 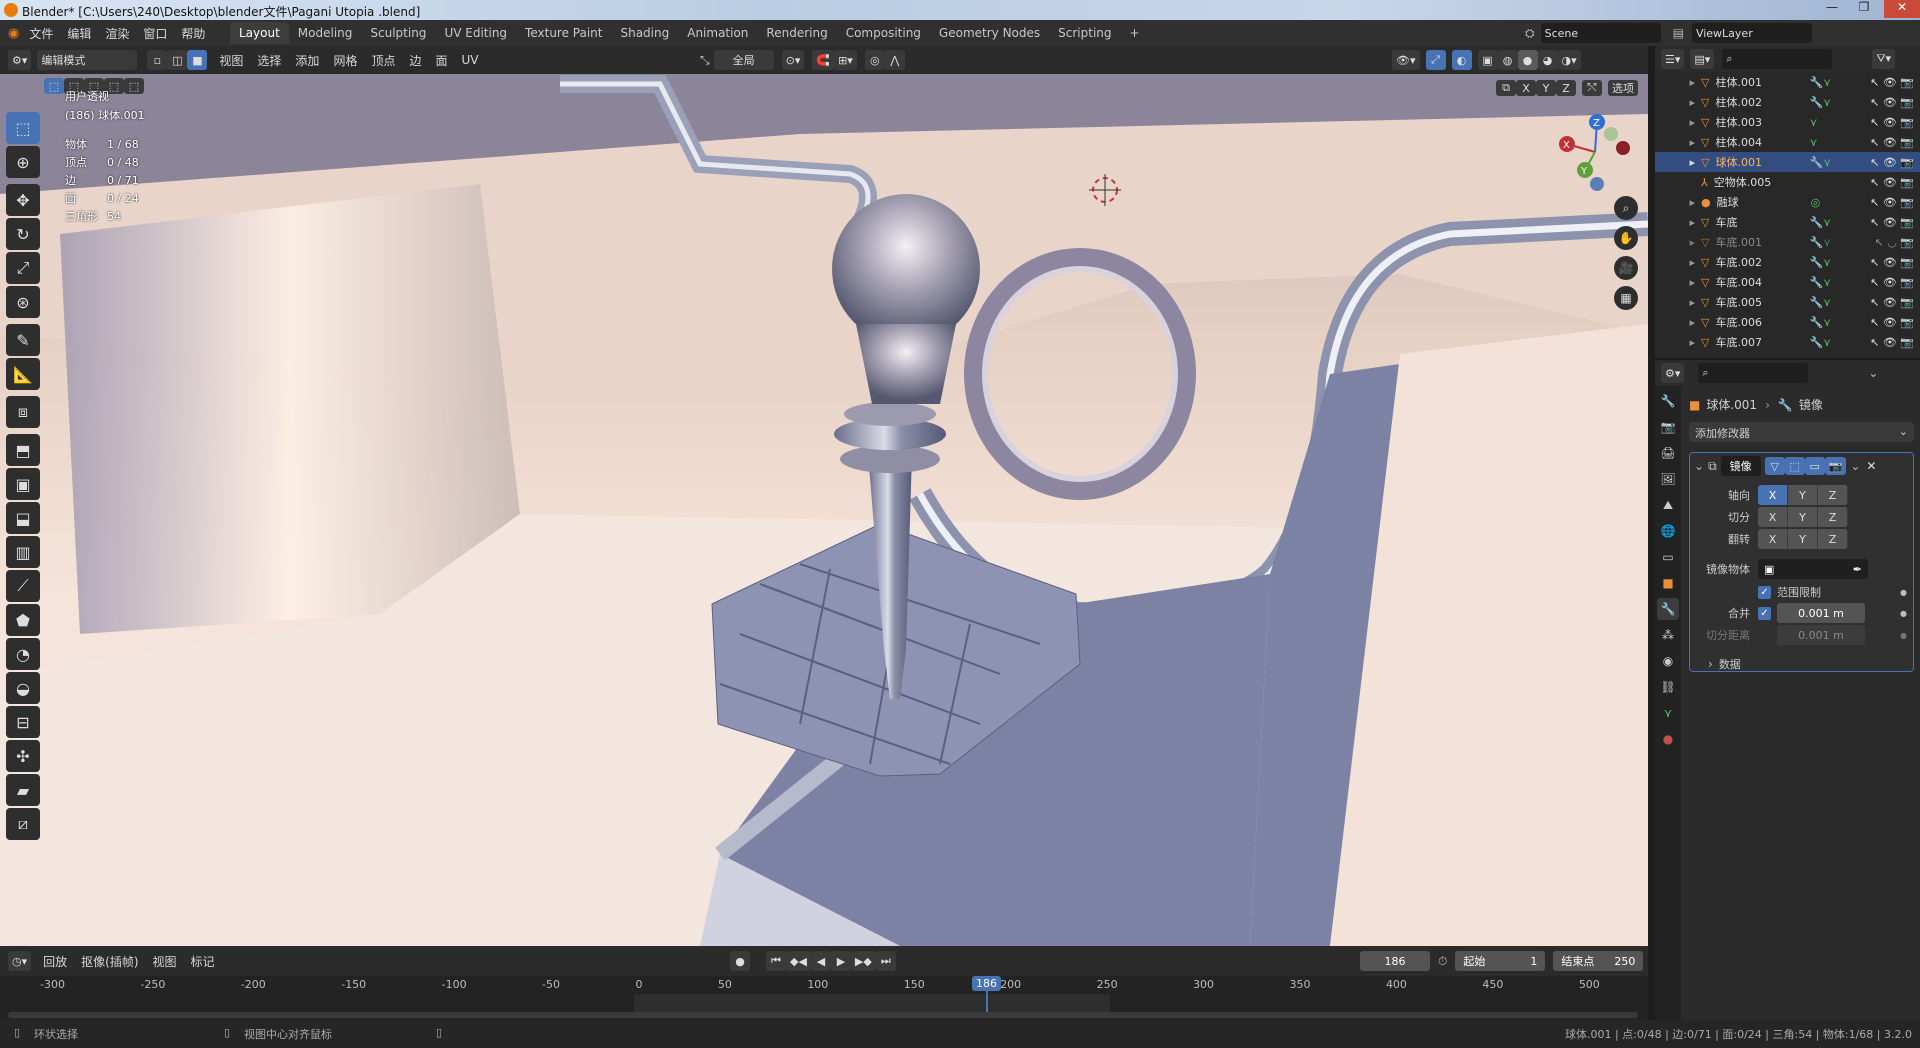 What do you see at coordinates (1884, 59) in the screenshot?
I see `filter-icon: ⛛▾` at bounding box center [1884, 59].